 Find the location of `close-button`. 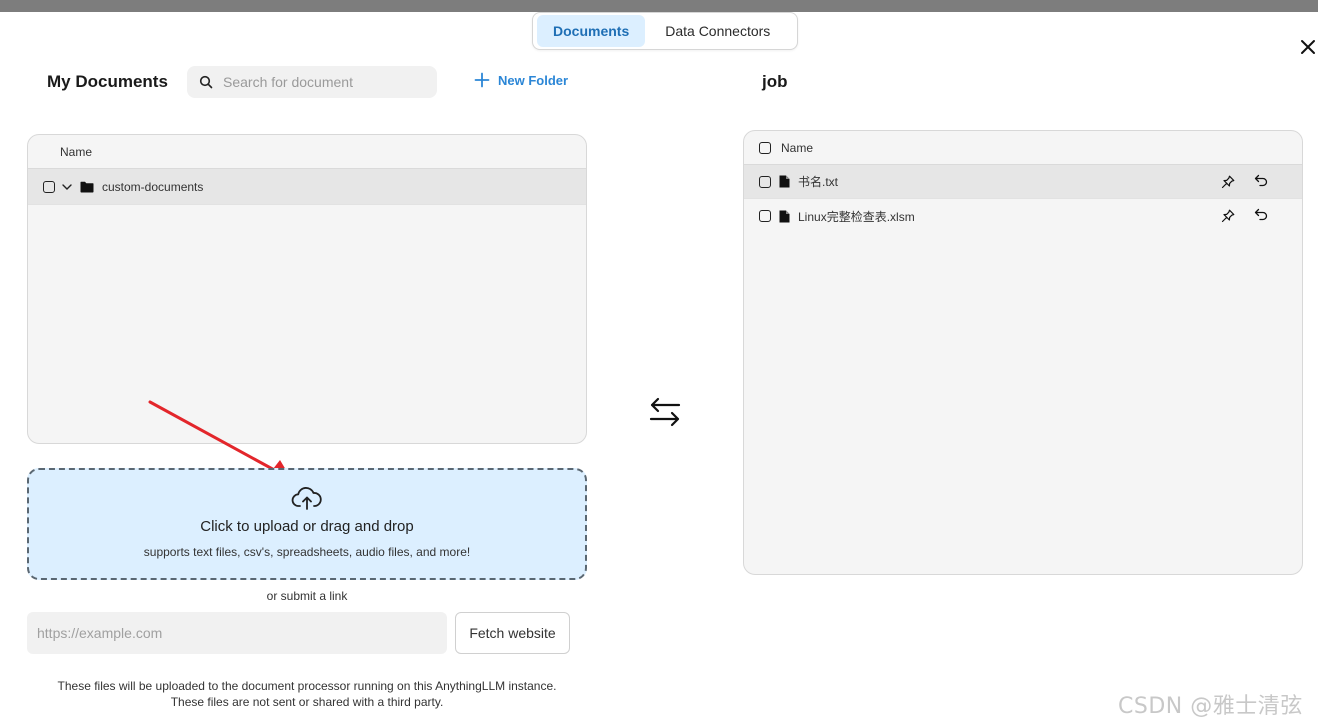

close-button is located at coordinates (1307, 47).